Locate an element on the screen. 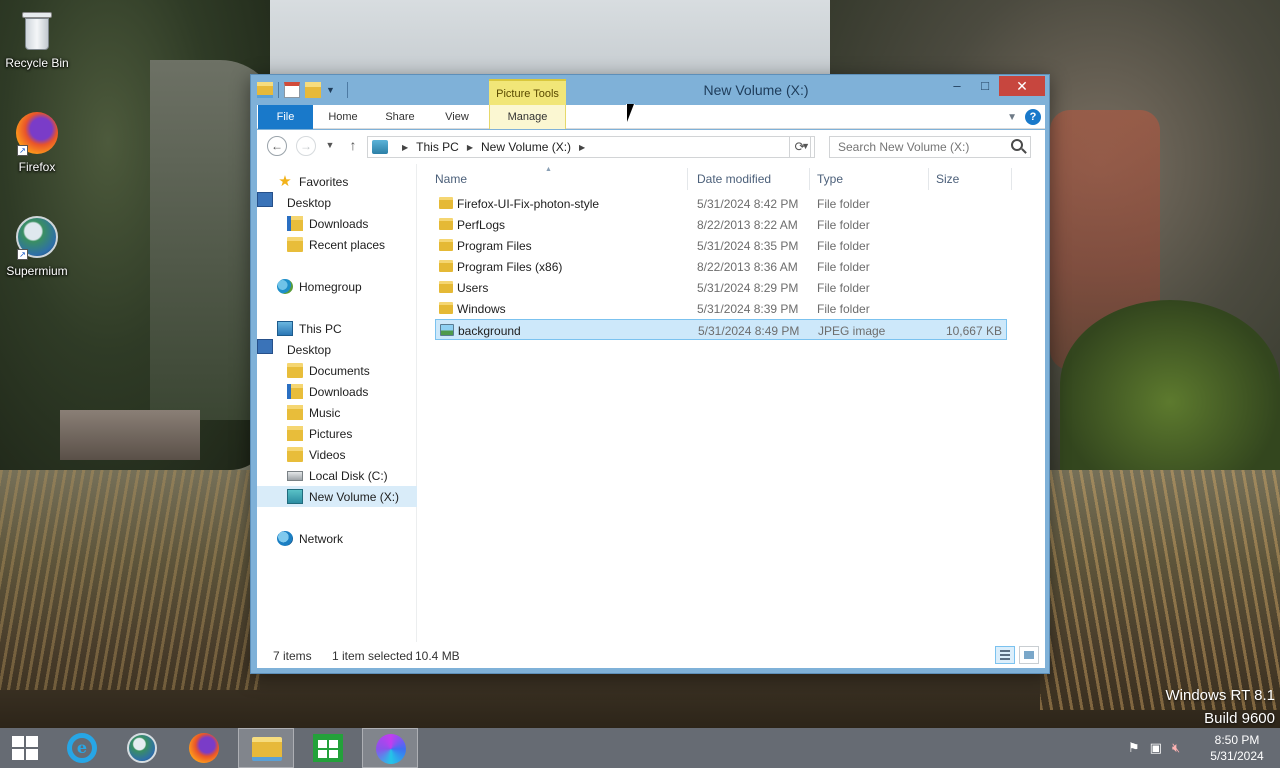 Image resolution: width=1280 pixels, height=768 pixels. taskbar-firefox is located at coordinates (204, 748).